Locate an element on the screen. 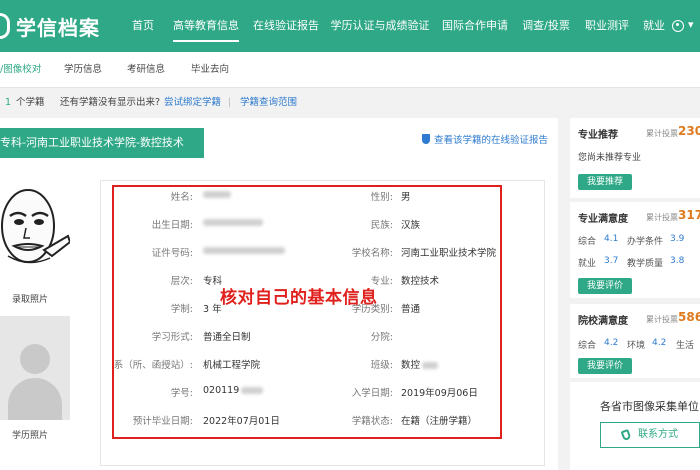 Image resolution: width=700 pixels, height=470 pixels. chevron-down-icon: ▾ is located at coordinates (691, 24).